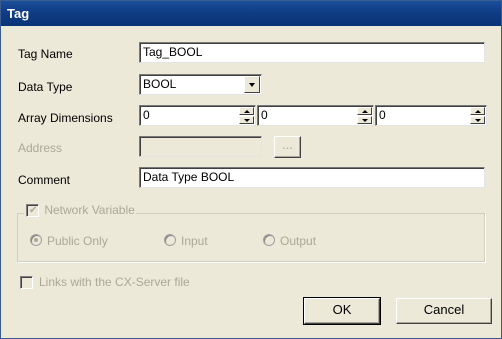  What do you see at coordinates (382, 115) in the screenshot?
I see `array-dimension-3-value: 0` at bounding box center [382, 115].